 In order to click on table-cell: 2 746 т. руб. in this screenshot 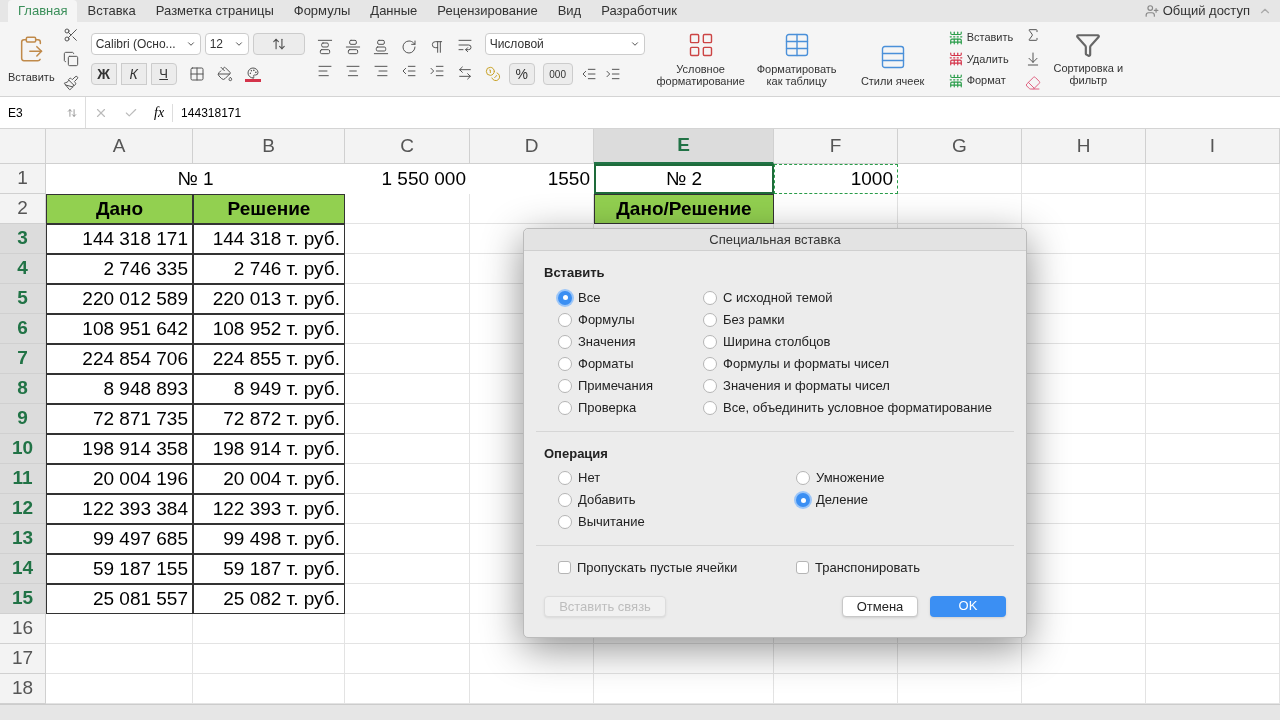, I will do `click(269, 269)`.